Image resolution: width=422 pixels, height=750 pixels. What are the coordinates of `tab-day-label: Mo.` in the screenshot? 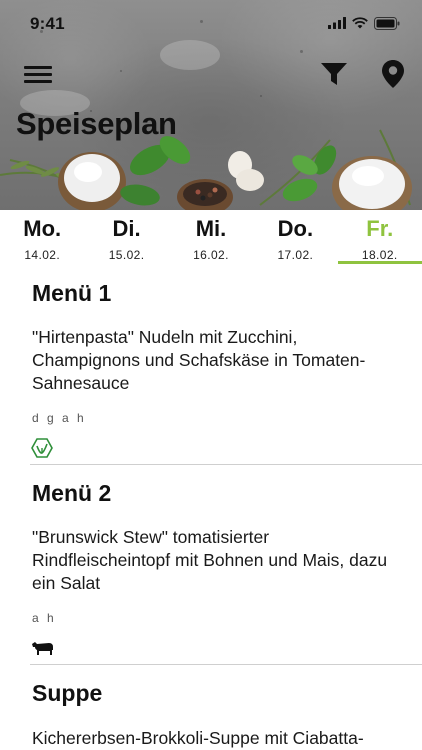 It's located at (42, 228).